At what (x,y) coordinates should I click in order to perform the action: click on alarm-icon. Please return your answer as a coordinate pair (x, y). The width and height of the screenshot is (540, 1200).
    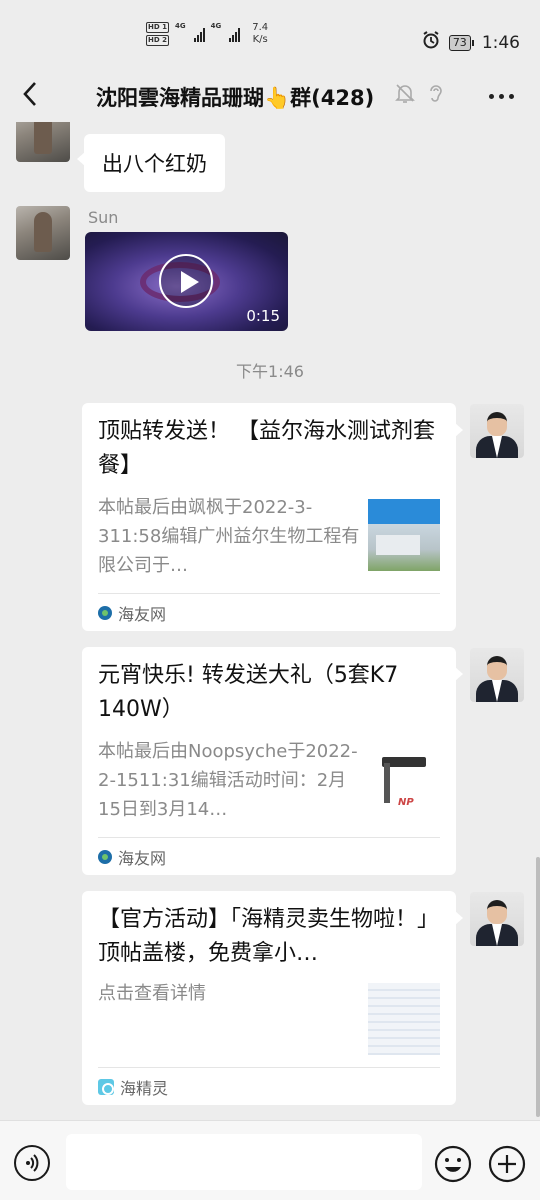
    Looking at the image, I should click on (431, 42).